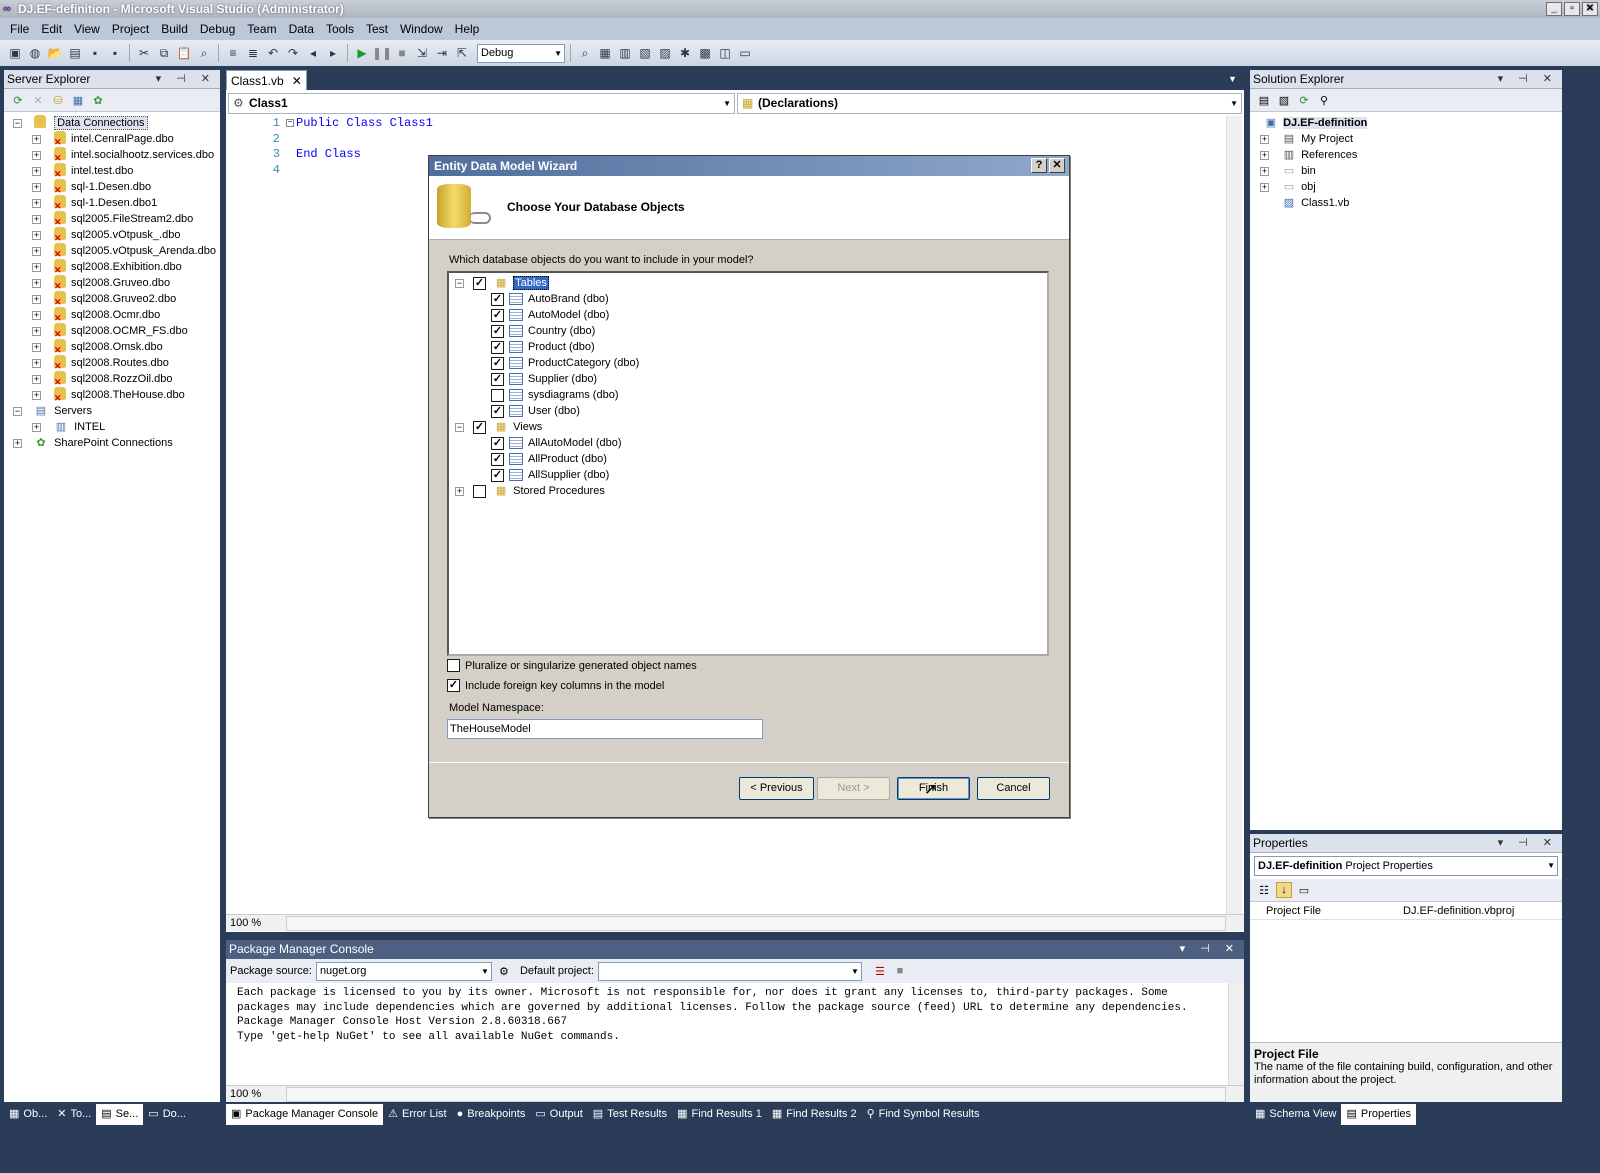 The width and height of the screenshot is (1600, 1173). What do you see at coordinates (112, 331) in the screenshot?
I see `tree-node-connection: + ✕ sql2008.OCMR_FS.dbo` at bounding box center [112, 331].